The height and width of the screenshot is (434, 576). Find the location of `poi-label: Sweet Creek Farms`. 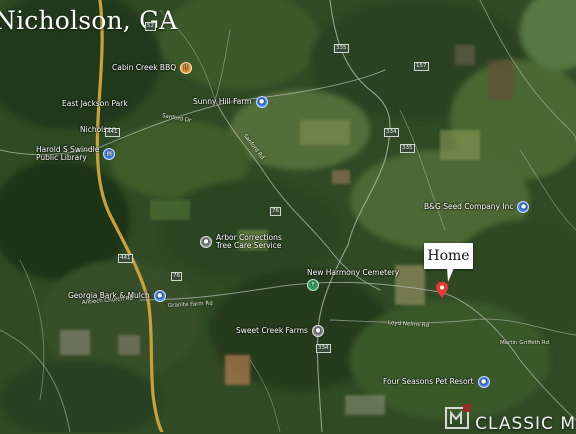

poi-label: Sweet Creek Farms is located at coordinates (272, 331).